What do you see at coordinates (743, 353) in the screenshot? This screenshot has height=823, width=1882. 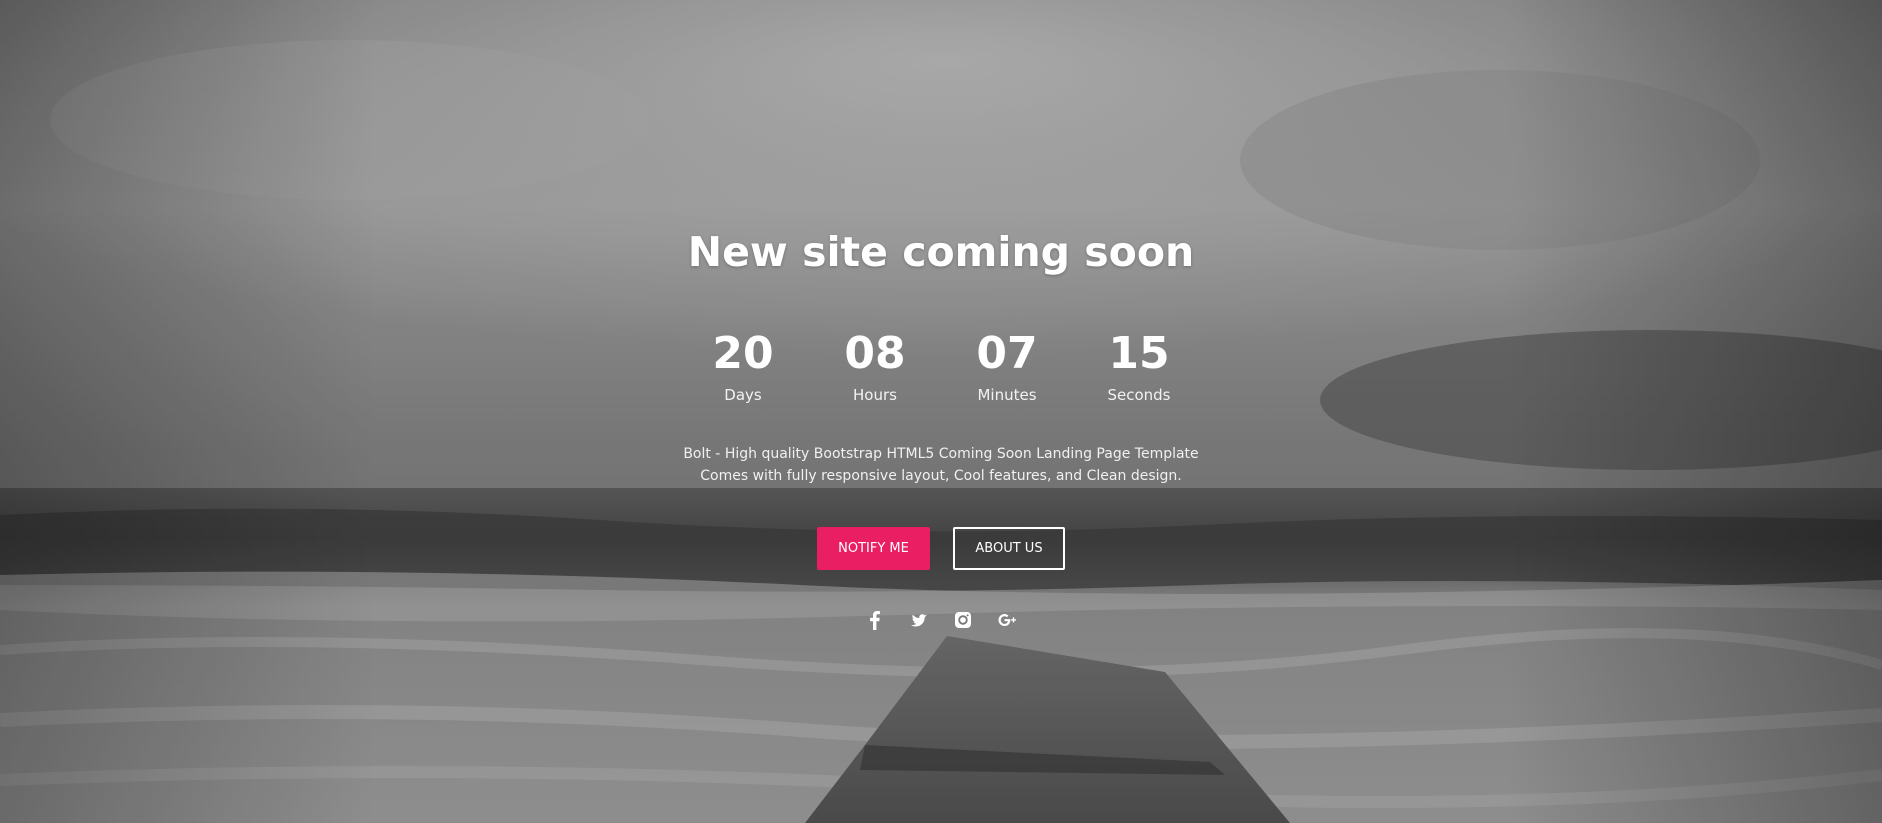 I see `countdown-days-value: 20` at bounding box center [743, 353].